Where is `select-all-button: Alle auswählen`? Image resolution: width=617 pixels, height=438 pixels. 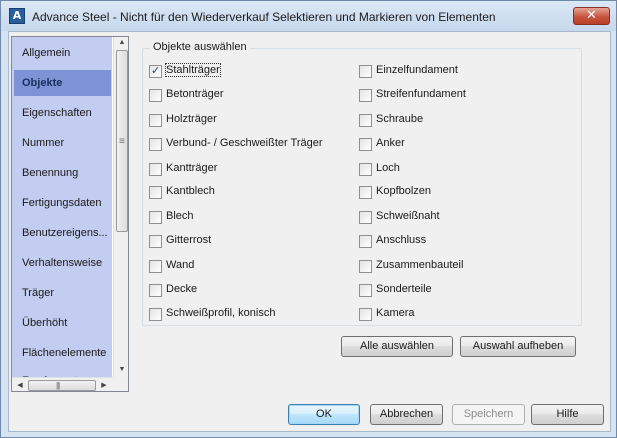 select-all-button: Alle auswählen is located at coordinates (397, 346).